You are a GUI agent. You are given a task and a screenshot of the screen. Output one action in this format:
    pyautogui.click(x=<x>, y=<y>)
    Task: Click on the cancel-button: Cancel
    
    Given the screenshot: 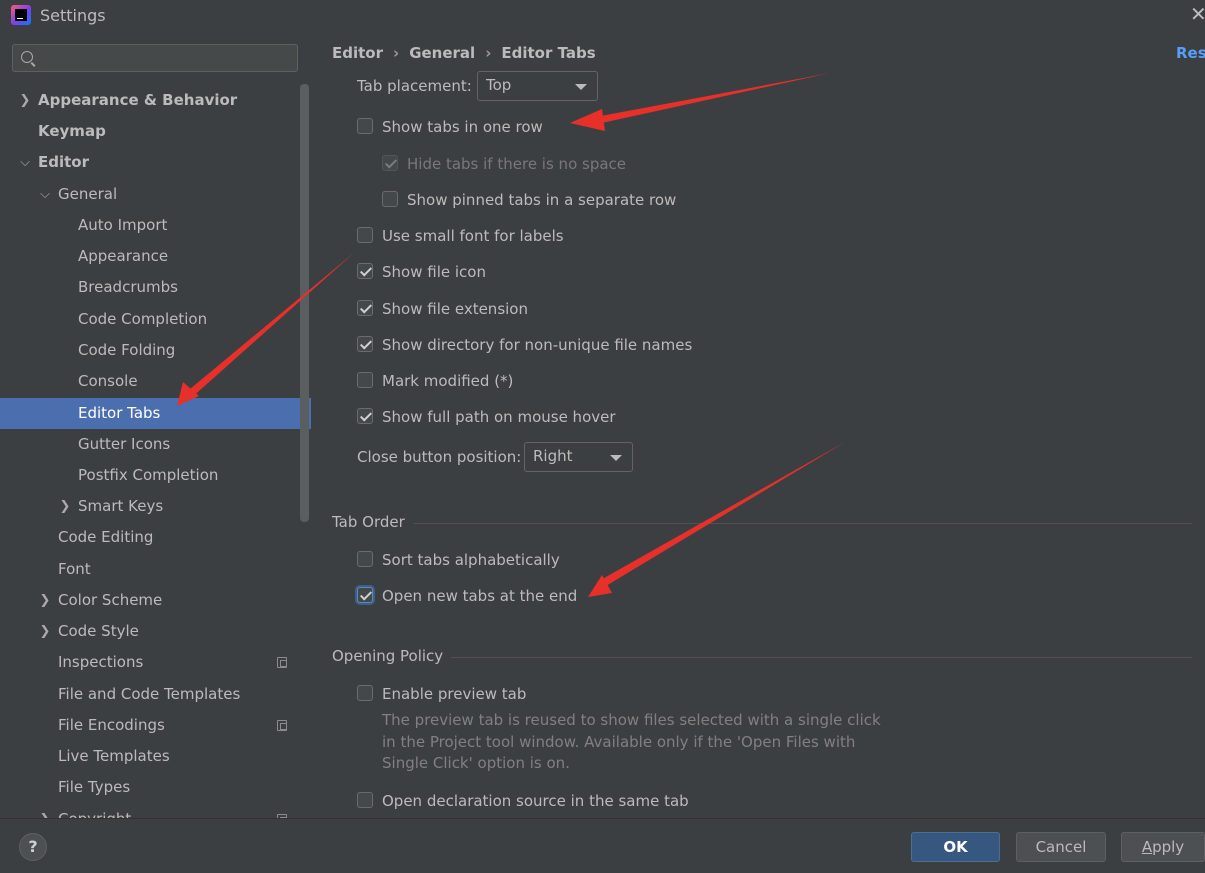 What is the action you would take?
    pyautogui.click(x=1061, y=847)
    